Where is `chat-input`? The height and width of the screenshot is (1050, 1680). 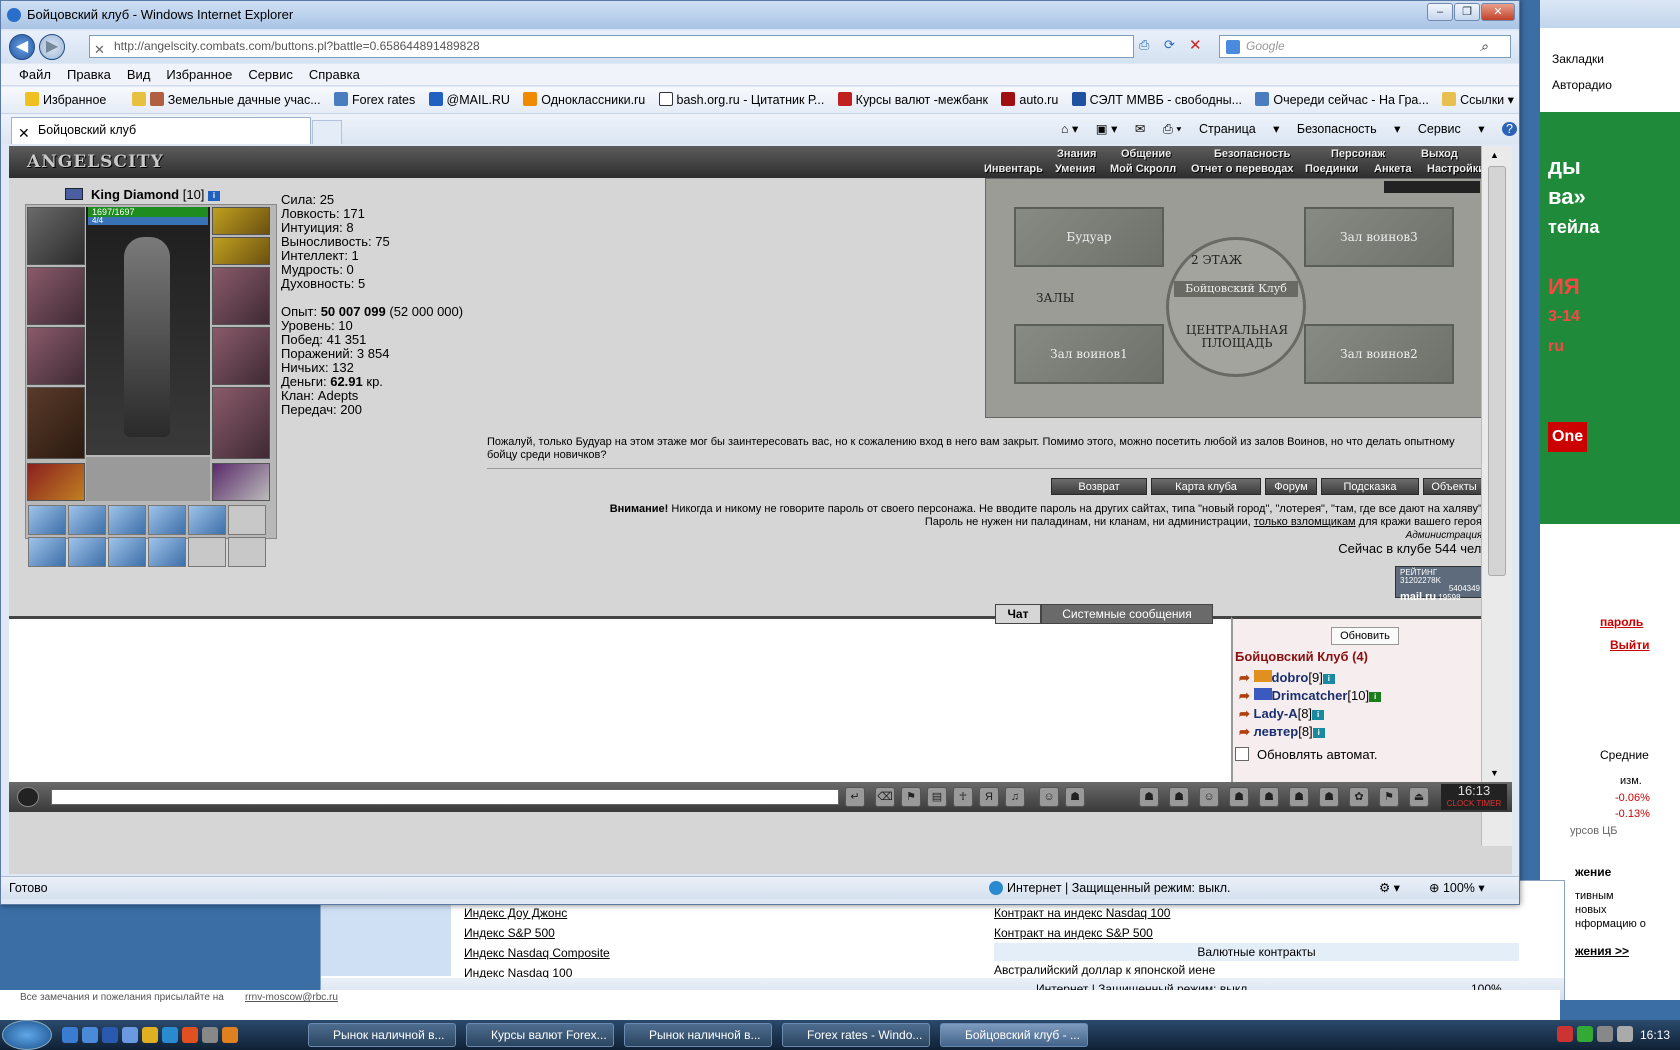
chat-input is located at coordinates (445, 797).